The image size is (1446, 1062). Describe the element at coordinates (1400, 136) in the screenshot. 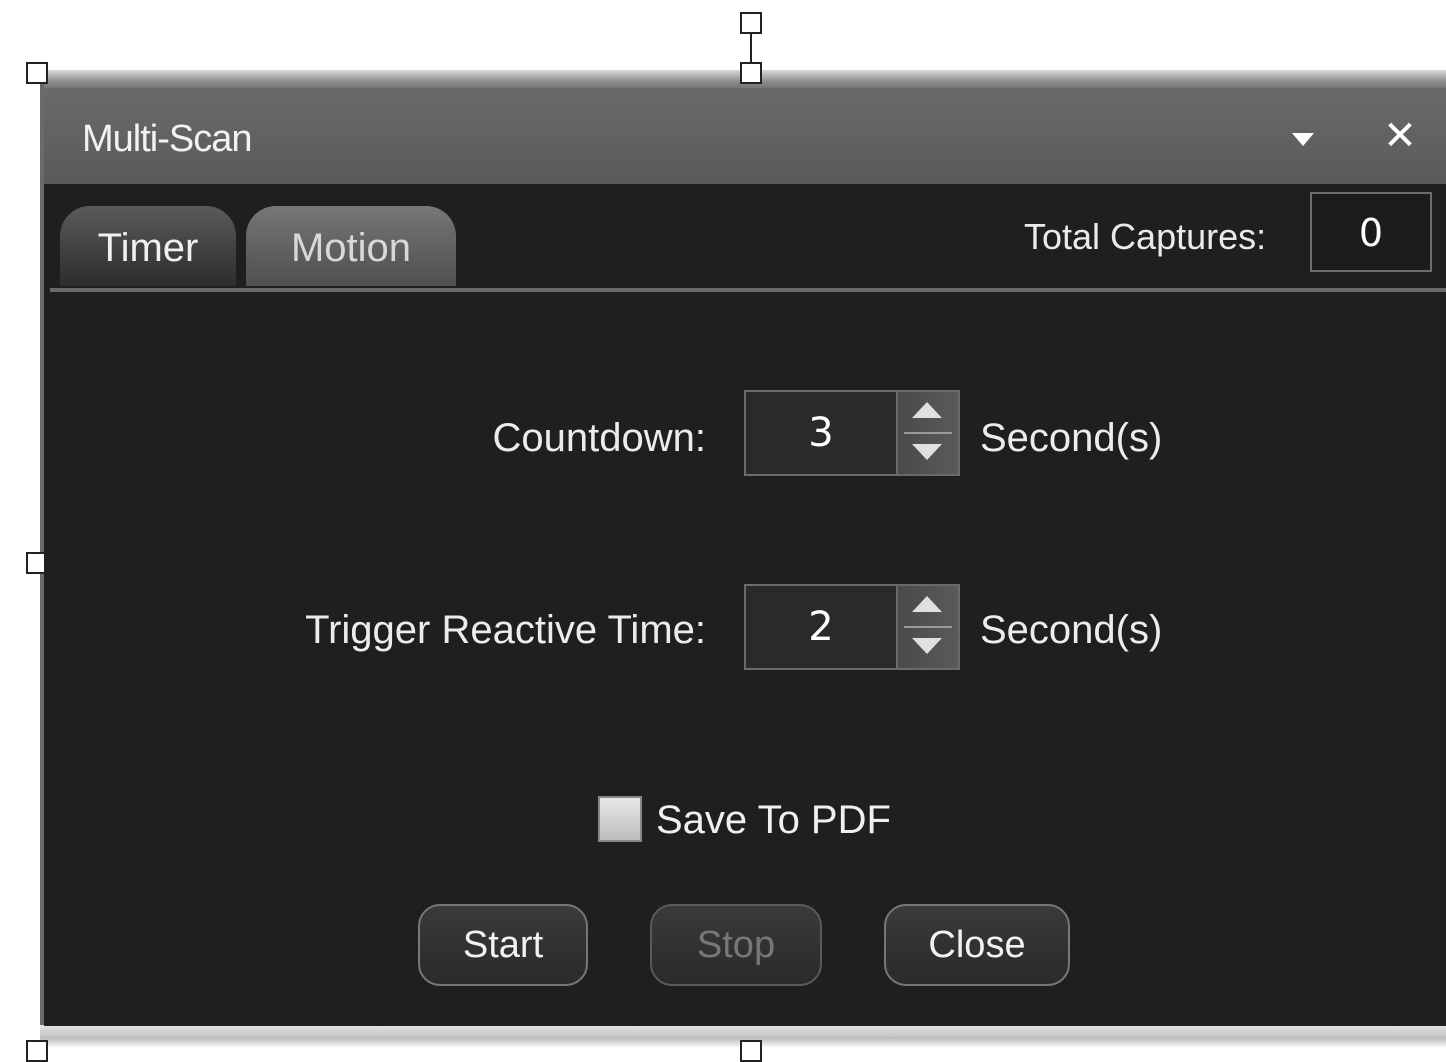

I see `close-icon: ✕` at that location.